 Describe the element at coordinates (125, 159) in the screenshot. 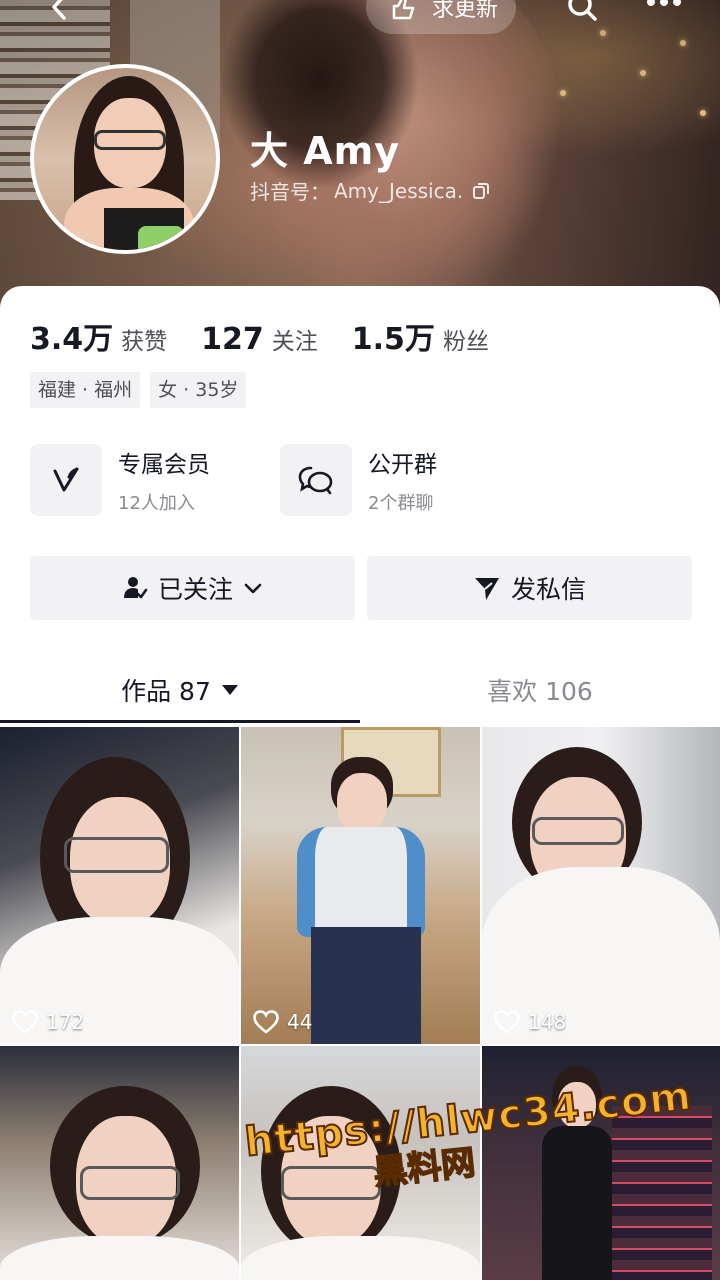

I see `avatar` at that location.